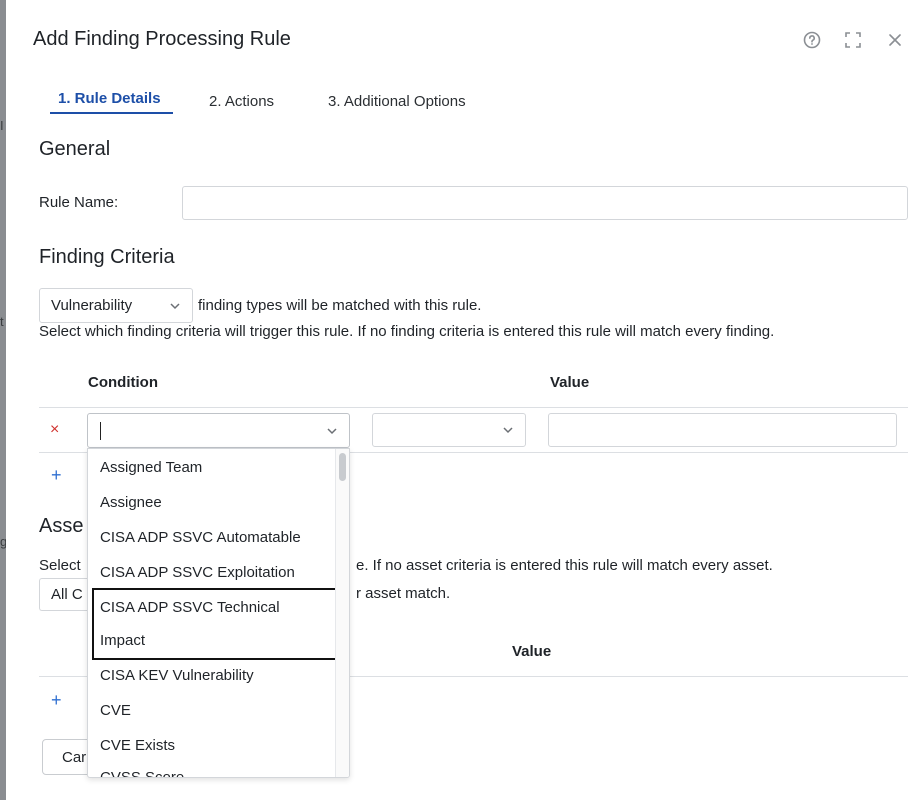 Image resolution: width=914 pixels, height=800 pixels. What do you see at coordinates (177, 675) in the screenshot?
I see `dropdown-option: CISA KEV Vulnerability` at bounding box center [177, 675].